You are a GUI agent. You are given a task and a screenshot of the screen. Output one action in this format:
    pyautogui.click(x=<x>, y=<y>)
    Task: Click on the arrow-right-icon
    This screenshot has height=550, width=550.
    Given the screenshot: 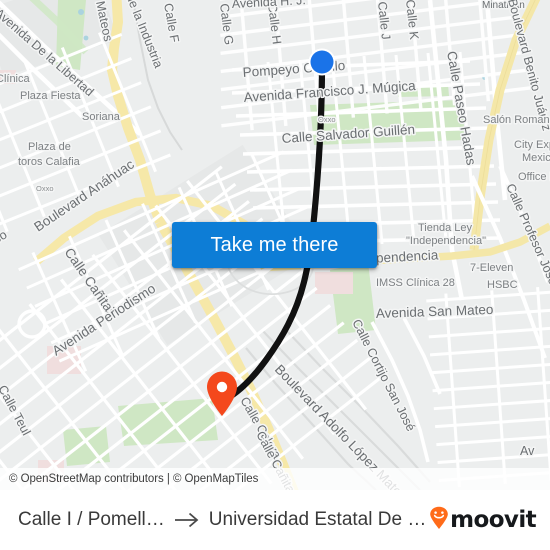 What is the action you would take?
    pyautogui.click(x=187, y=520)
    